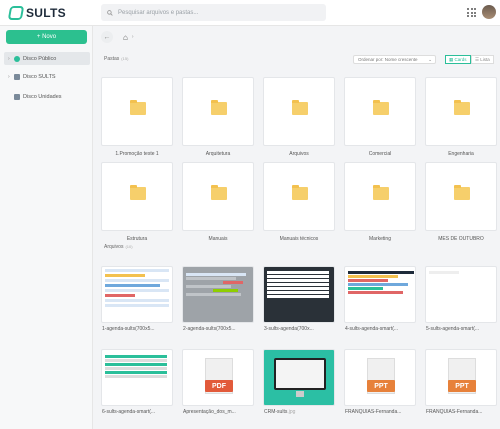 The height and width of the screenshot is (429, 500). Describe the element at coordinates (482, 59) in the screenshot. I see `list-view-button: ☰ Lista` at that location.